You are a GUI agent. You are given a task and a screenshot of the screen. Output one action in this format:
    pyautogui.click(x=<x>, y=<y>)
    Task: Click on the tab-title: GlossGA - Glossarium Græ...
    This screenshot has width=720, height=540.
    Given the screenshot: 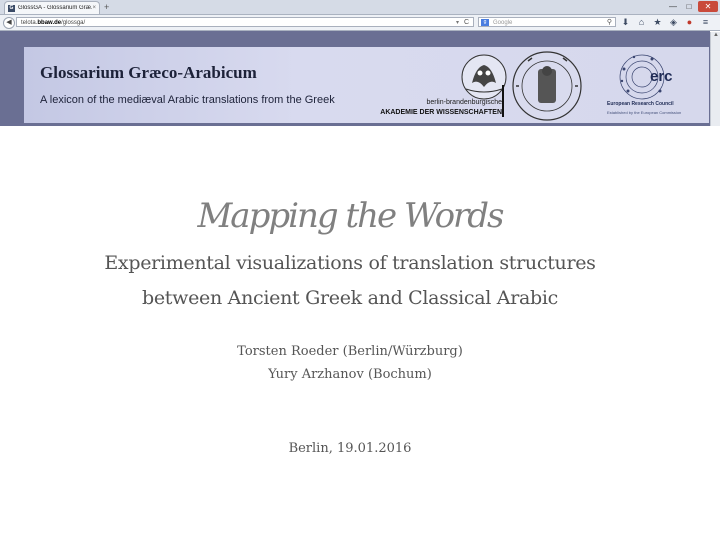 What is the action you would take?
    pyautogui.click(x=55, y=8)
    